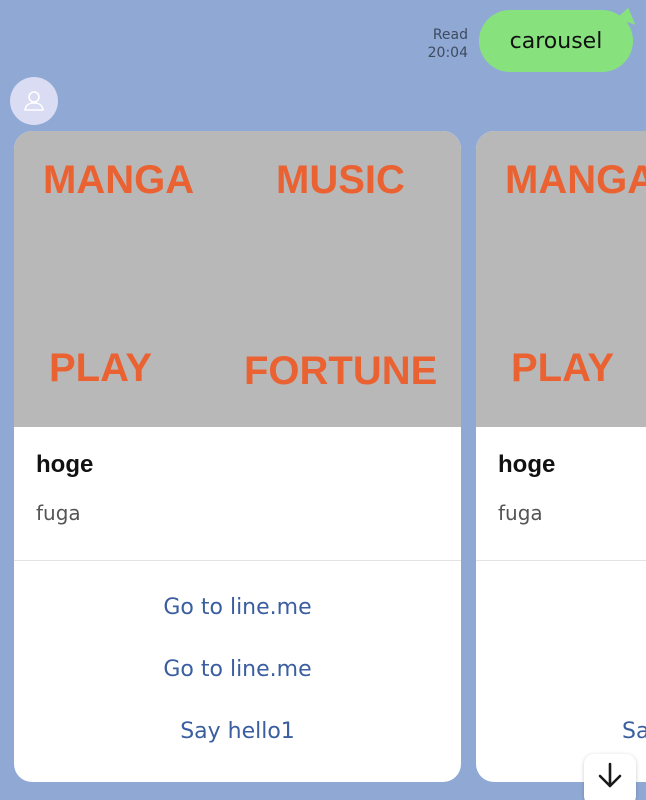 The image size is (646, 800). I want to click on action-say-hello-button: Say hello1, so click(237, 744).